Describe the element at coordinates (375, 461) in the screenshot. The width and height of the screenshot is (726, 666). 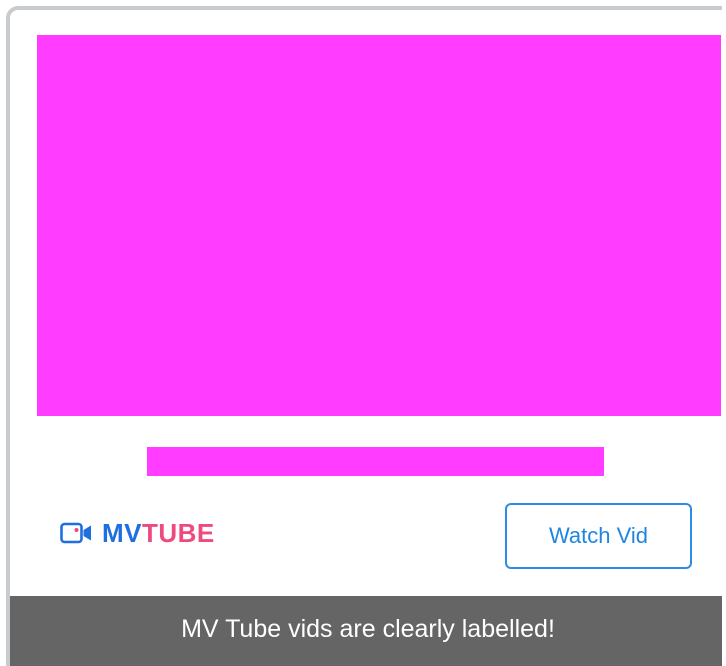
I see `video-title` at that location.